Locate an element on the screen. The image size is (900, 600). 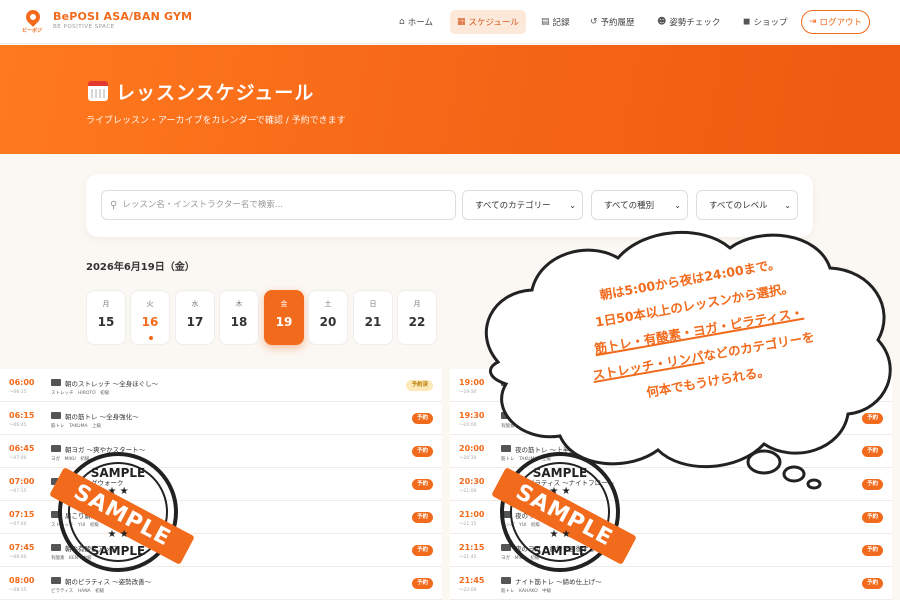
thought-bubble-dot is located at coordinates (764, 462).